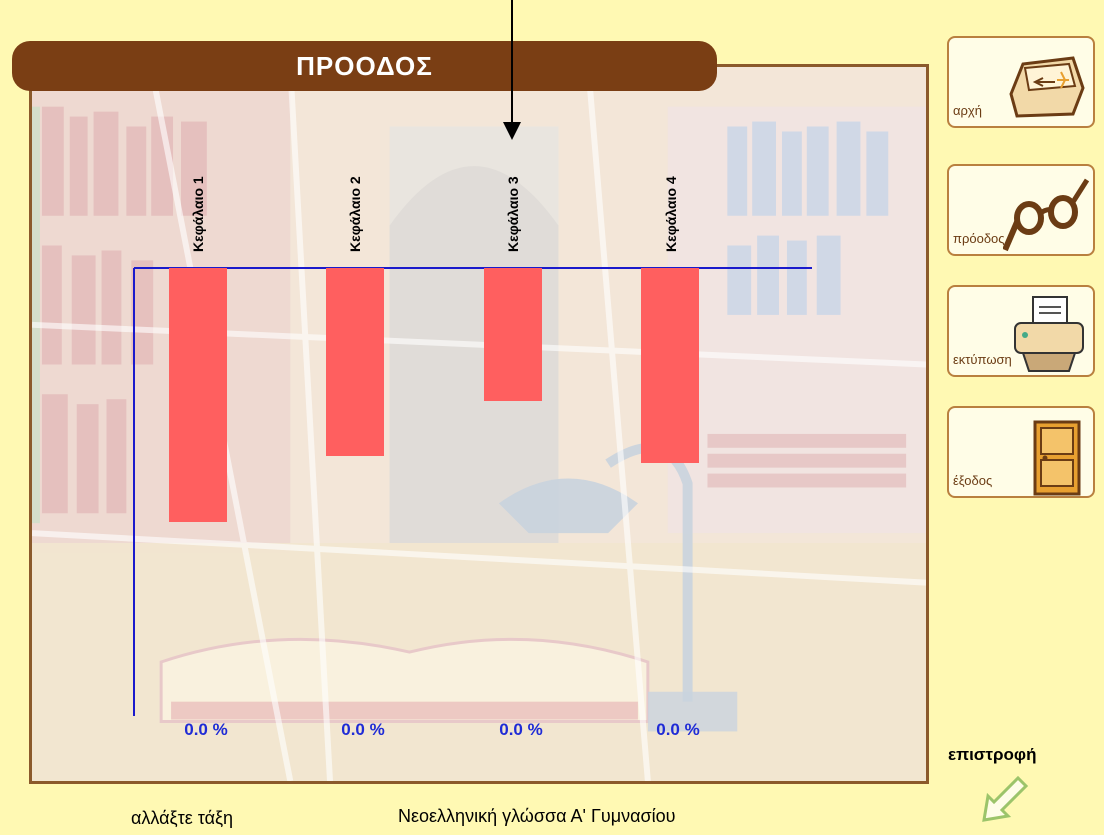 Image resolution: width=1104 pixels, height=835 pixels. What do you see at coordinates (979, 238) in the screenshot?
I see `progress-label: πρόοδος` at bounding box center [979, 238].